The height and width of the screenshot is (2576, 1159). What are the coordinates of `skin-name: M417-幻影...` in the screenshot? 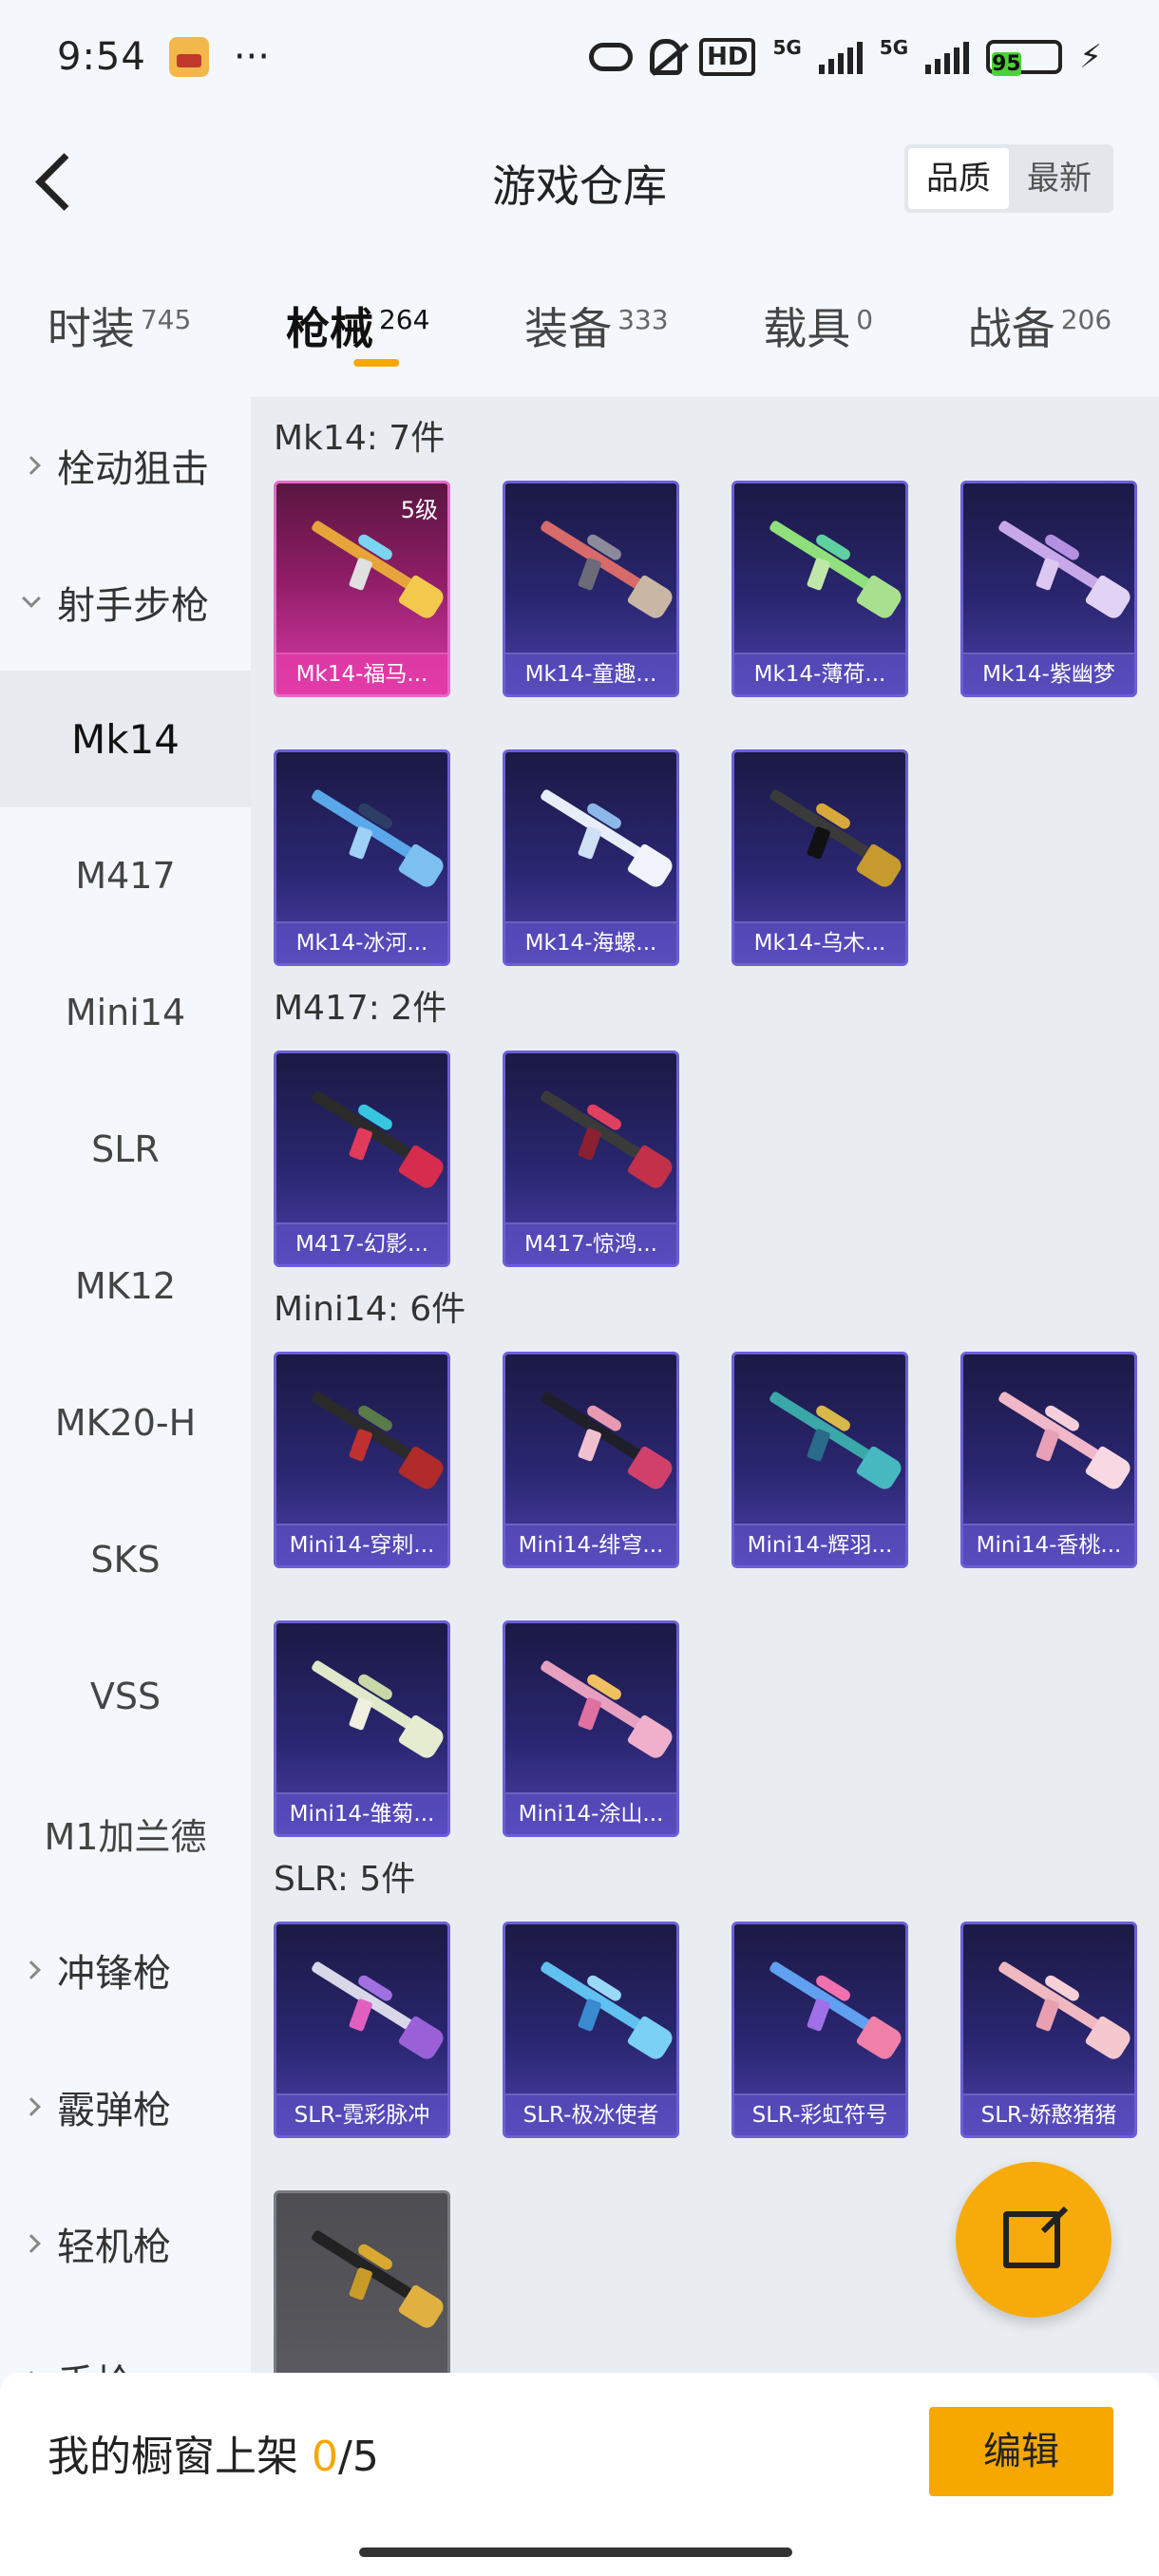 It's located at (361, 1243).